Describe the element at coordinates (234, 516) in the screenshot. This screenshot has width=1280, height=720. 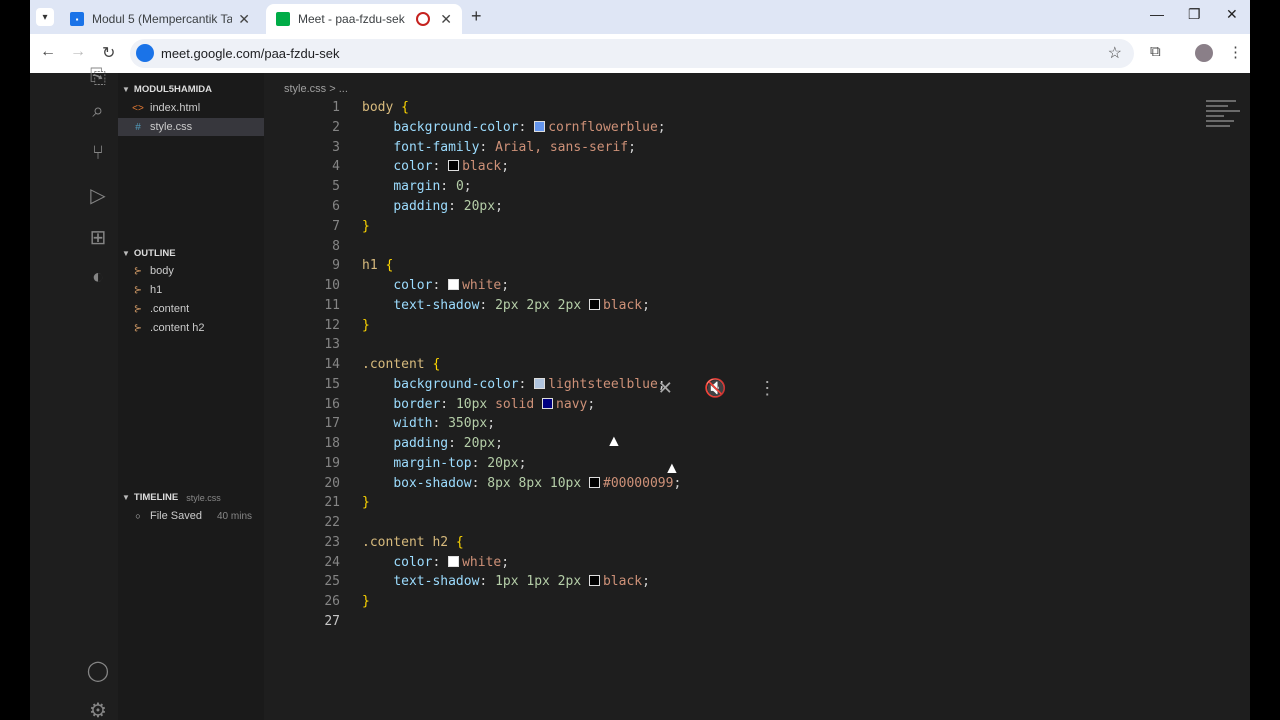
I see `timeline-time: 40 mins` at that location.